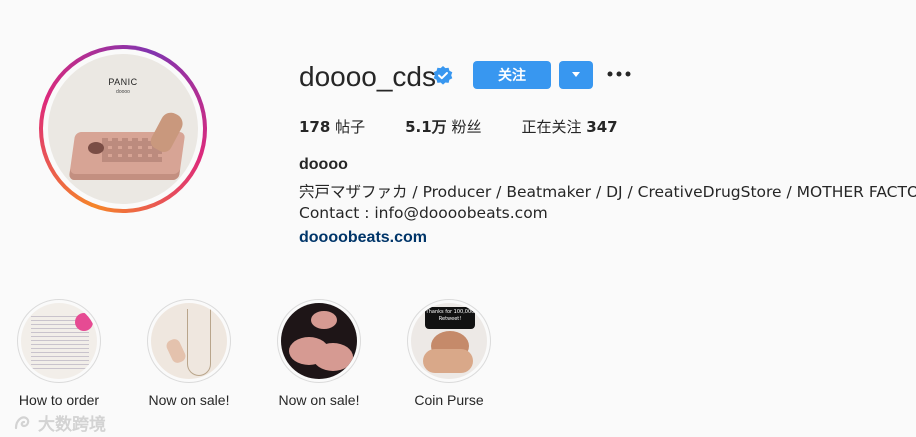  I want to click on bio-contact: Contact : info@doooobeats.com, so click(423, 213).